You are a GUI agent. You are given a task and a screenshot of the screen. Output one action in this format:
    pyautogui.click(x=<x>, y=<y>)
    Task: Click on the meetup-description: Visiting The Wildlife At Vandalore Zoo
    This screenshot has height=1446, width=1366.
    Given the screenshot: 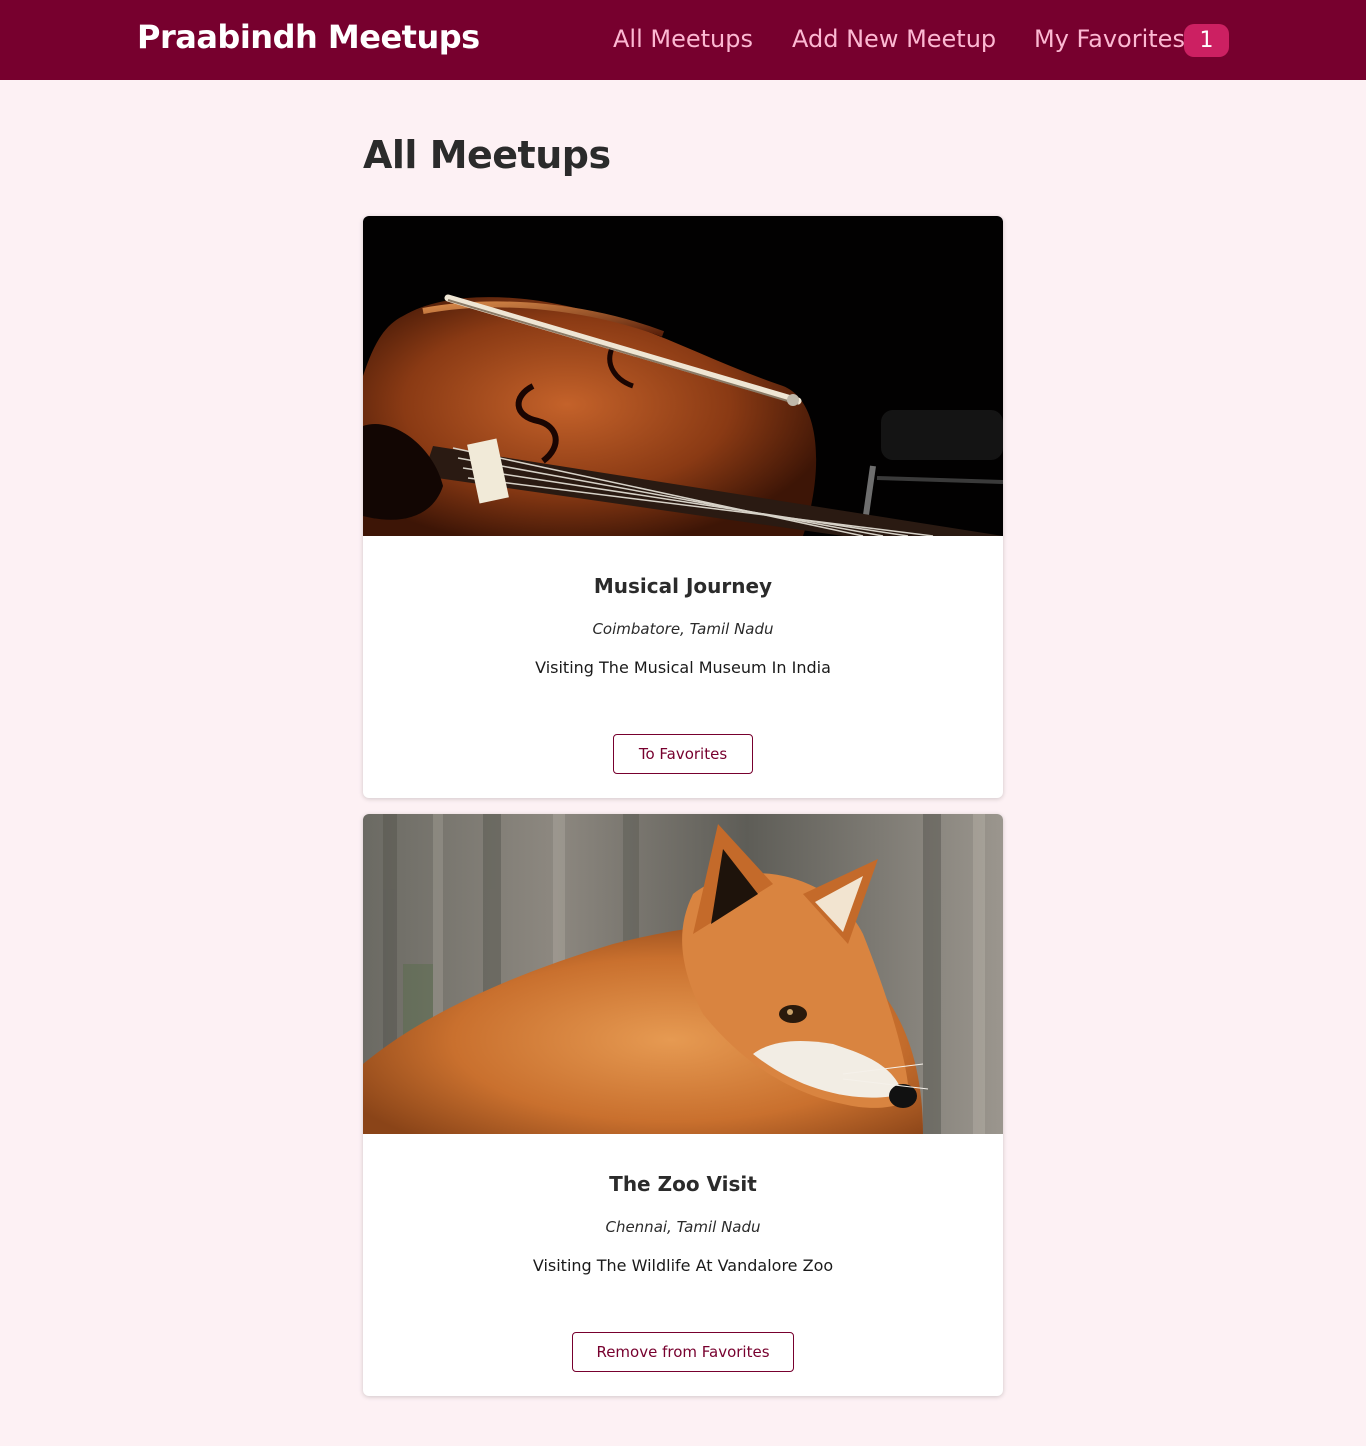 What is the action you would take?
    pyautogui.click(x=683, y=1265)
    